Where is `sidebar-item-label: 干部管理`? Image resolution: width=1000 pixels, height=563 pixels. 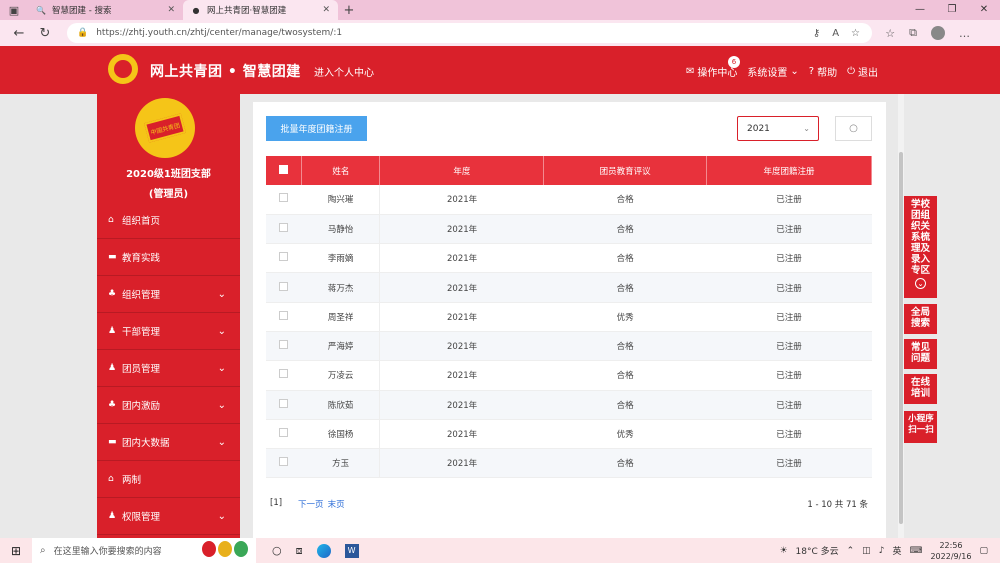 sidebar-item-label: 干部管理 is located at coordinates (141, 332).